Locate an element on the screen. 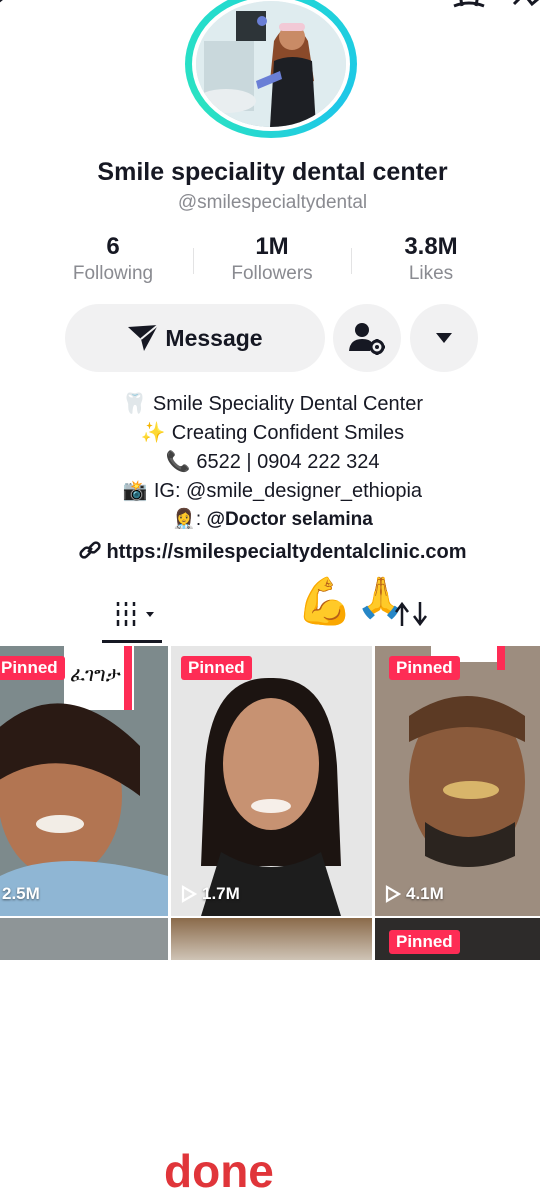 The image size is (540, 1198). woman-health-worker-icon: 👩‍⚕️ is located at coordinates (184, 519).